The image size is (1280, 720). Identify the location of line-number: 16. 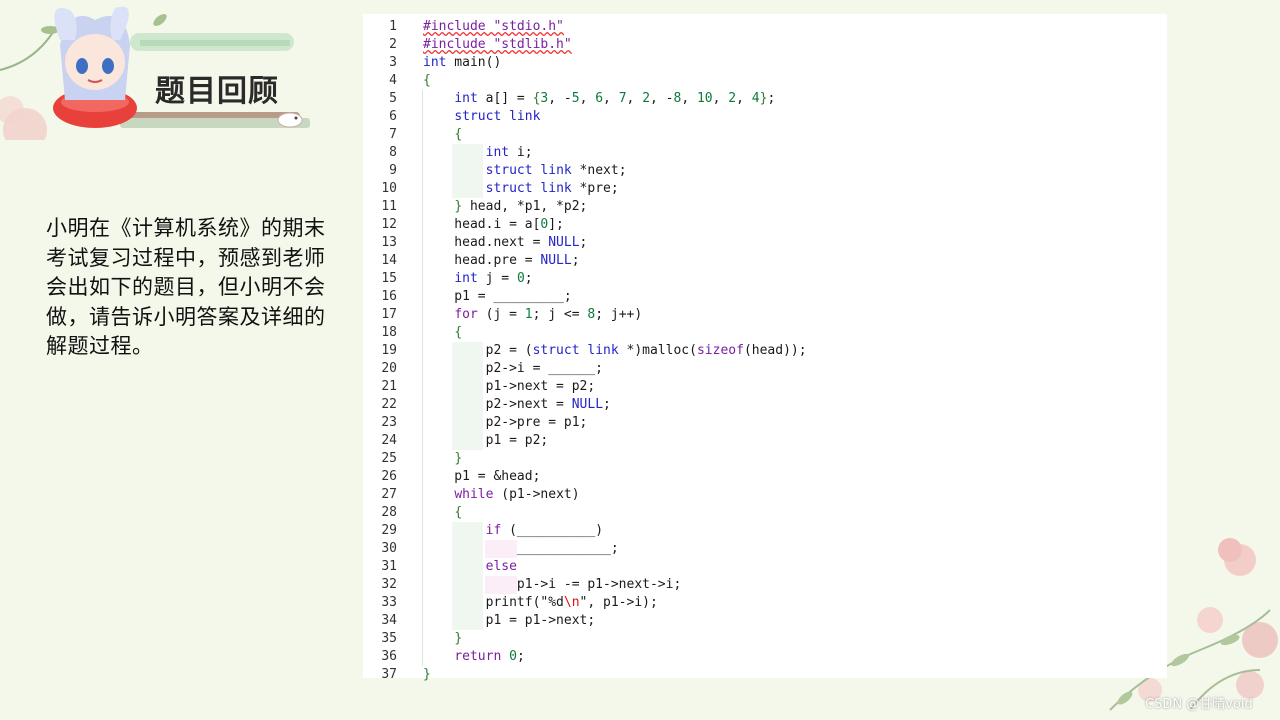
(389, 296).